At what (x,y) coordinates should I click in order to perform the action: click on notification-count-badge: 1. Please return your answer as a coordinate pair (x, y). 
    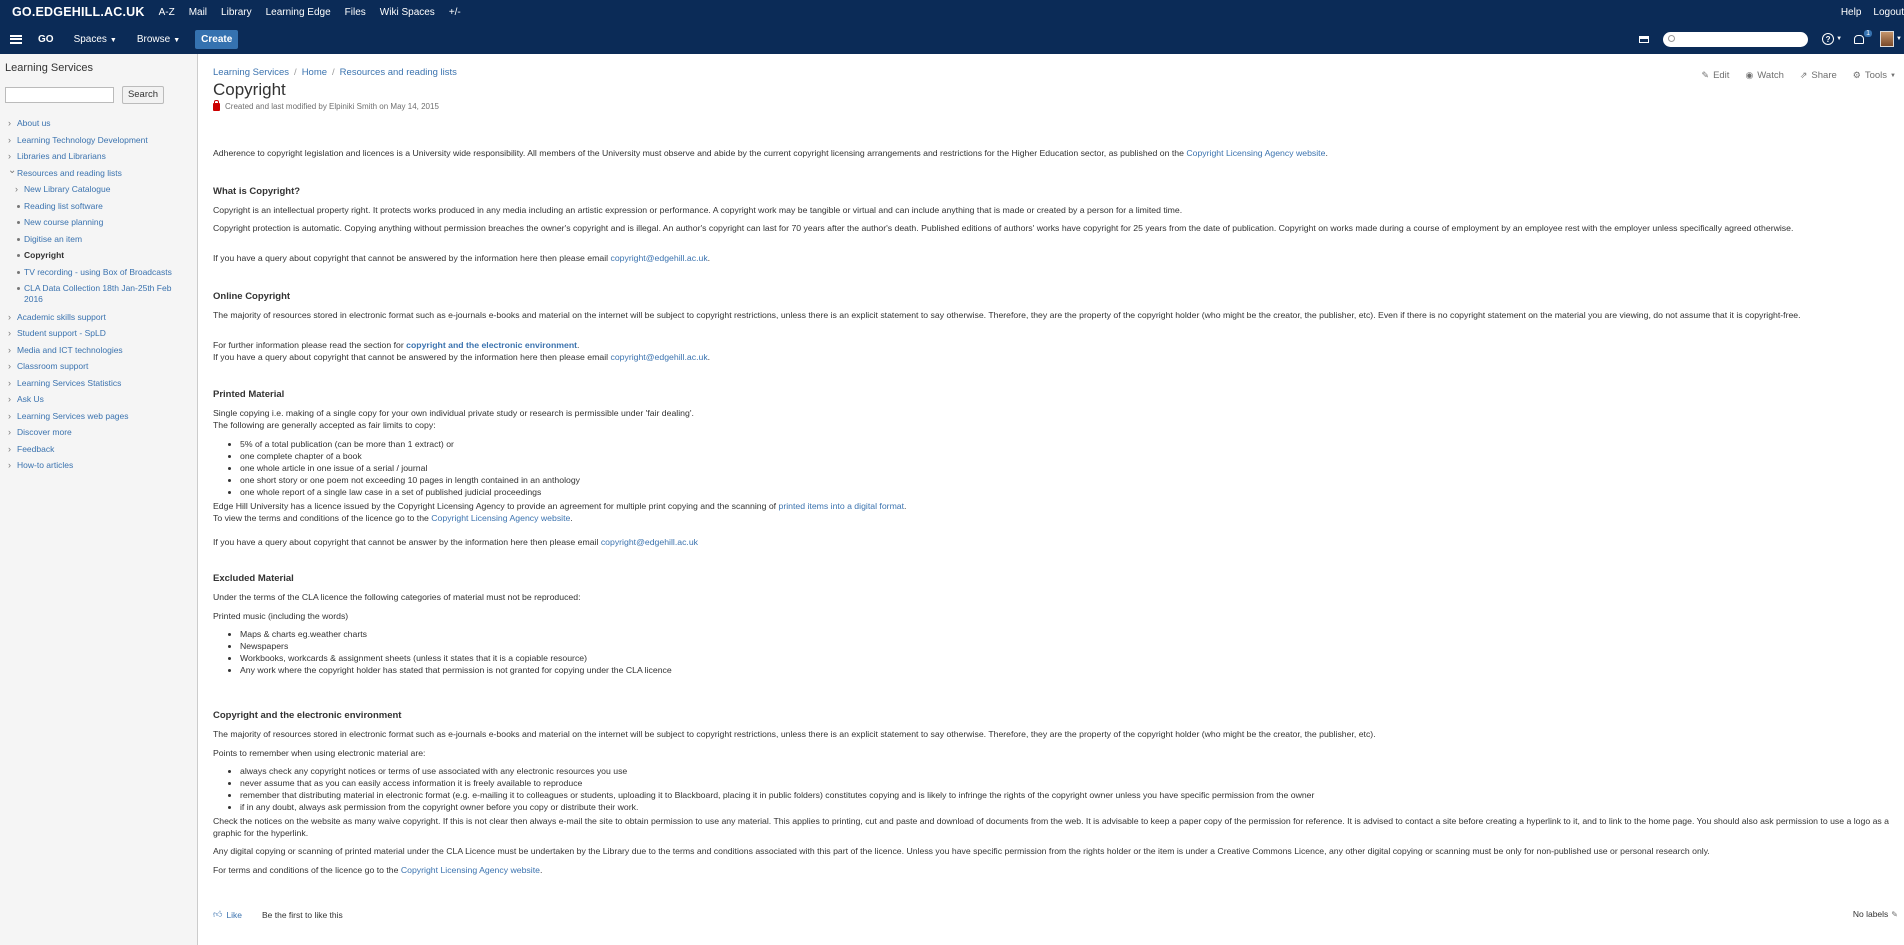
    Looking at the image, I should click on (1868, 33).